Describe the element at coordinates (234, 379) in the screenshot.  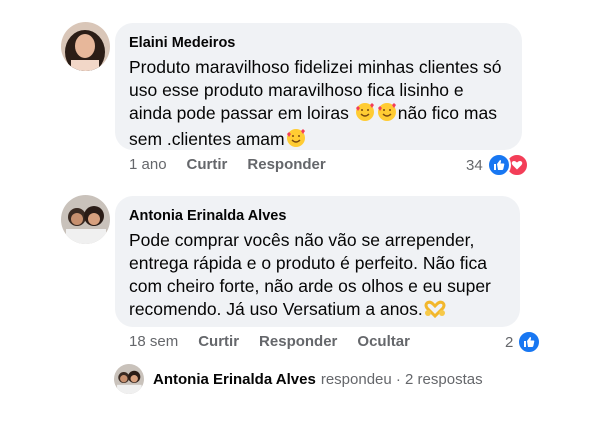
I see `reply-author: Antonia Erinalda Alves` at that location.